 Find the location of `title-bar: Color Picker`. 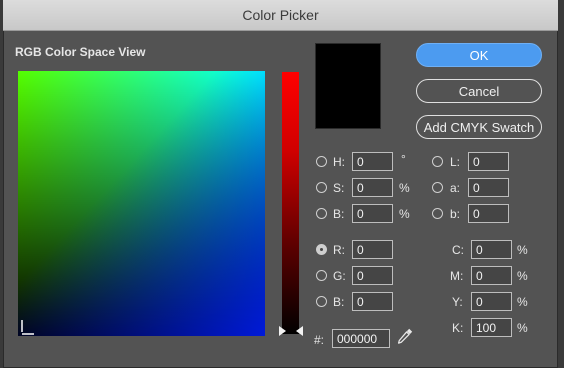

title-bar: Color Picker is located at coordinates (280, 15).